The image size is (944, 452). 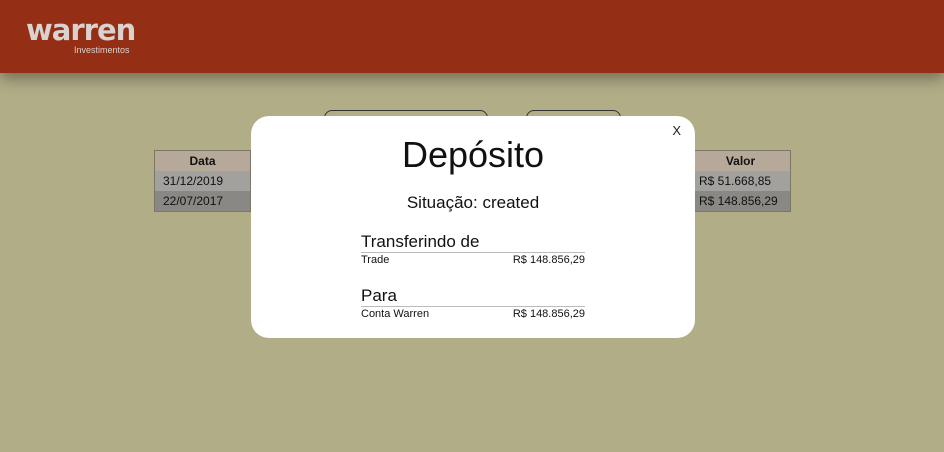 What do you see at coordinates (473, 243) in the screenshot?
I see `from-heading: Transferindo de` at bounding box center [473, 243].